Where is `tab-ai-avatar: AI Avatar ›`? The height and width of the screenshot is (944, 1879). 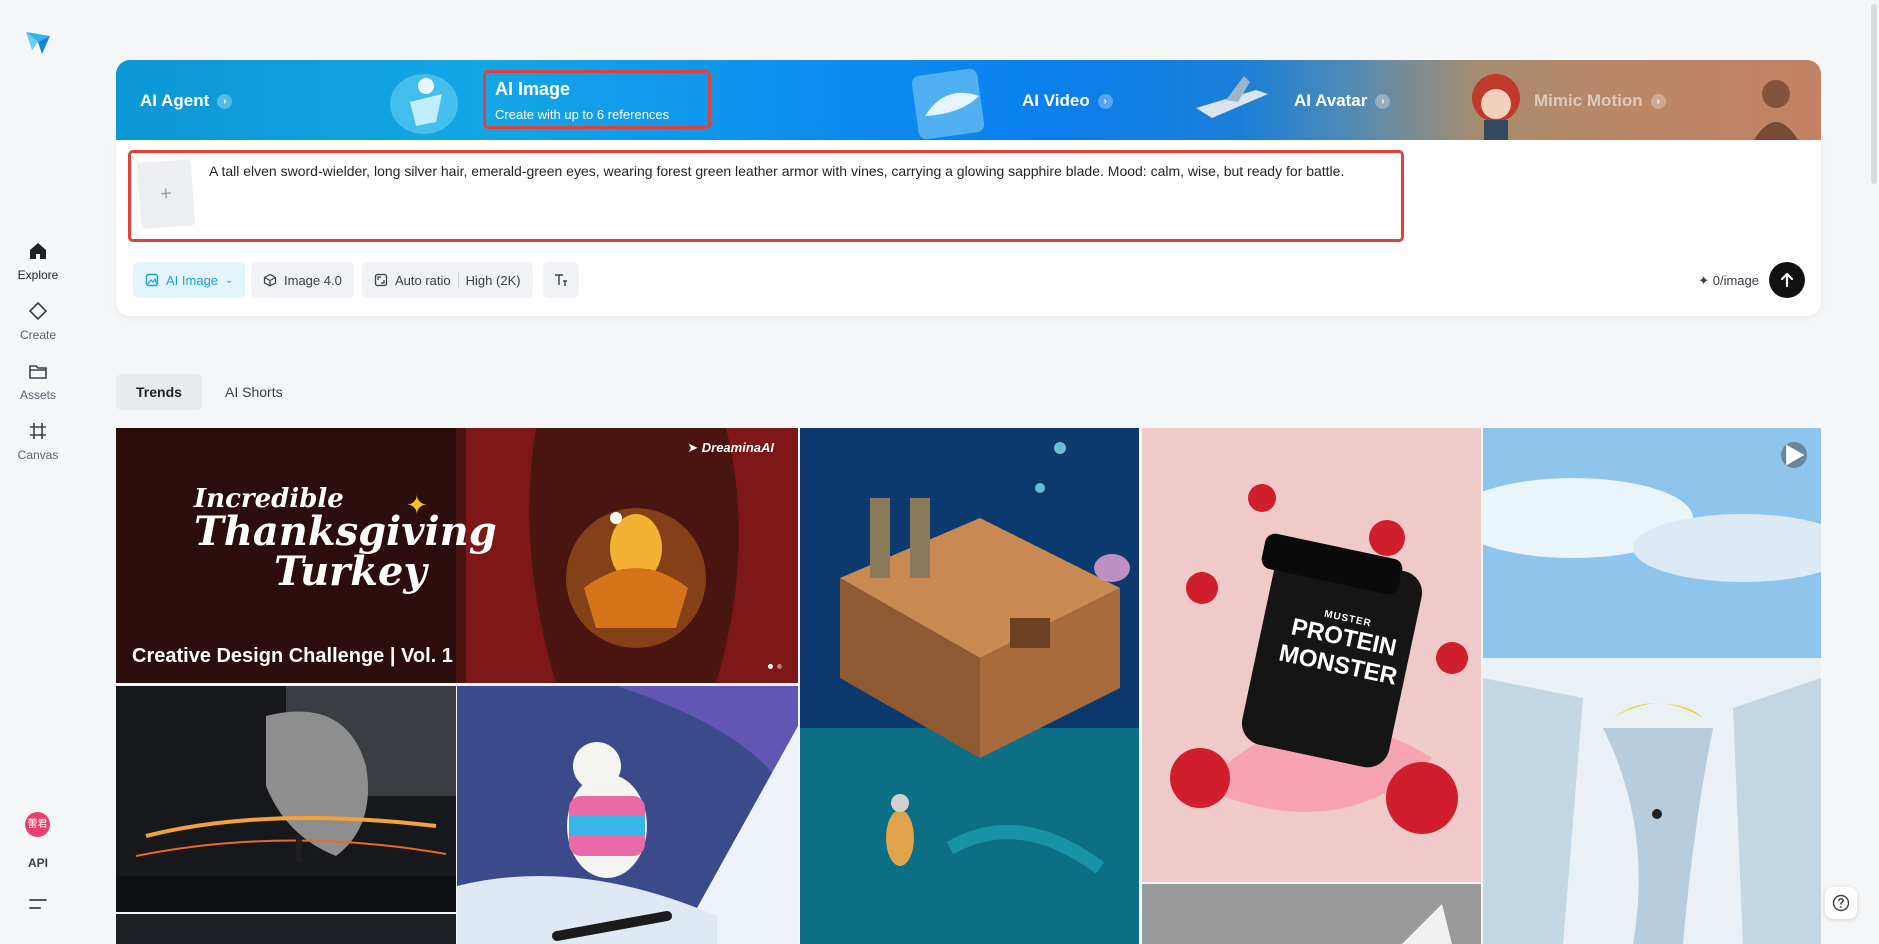
tab-ai-avatar: AI Avatar › is located at coordinates (1342, 101).